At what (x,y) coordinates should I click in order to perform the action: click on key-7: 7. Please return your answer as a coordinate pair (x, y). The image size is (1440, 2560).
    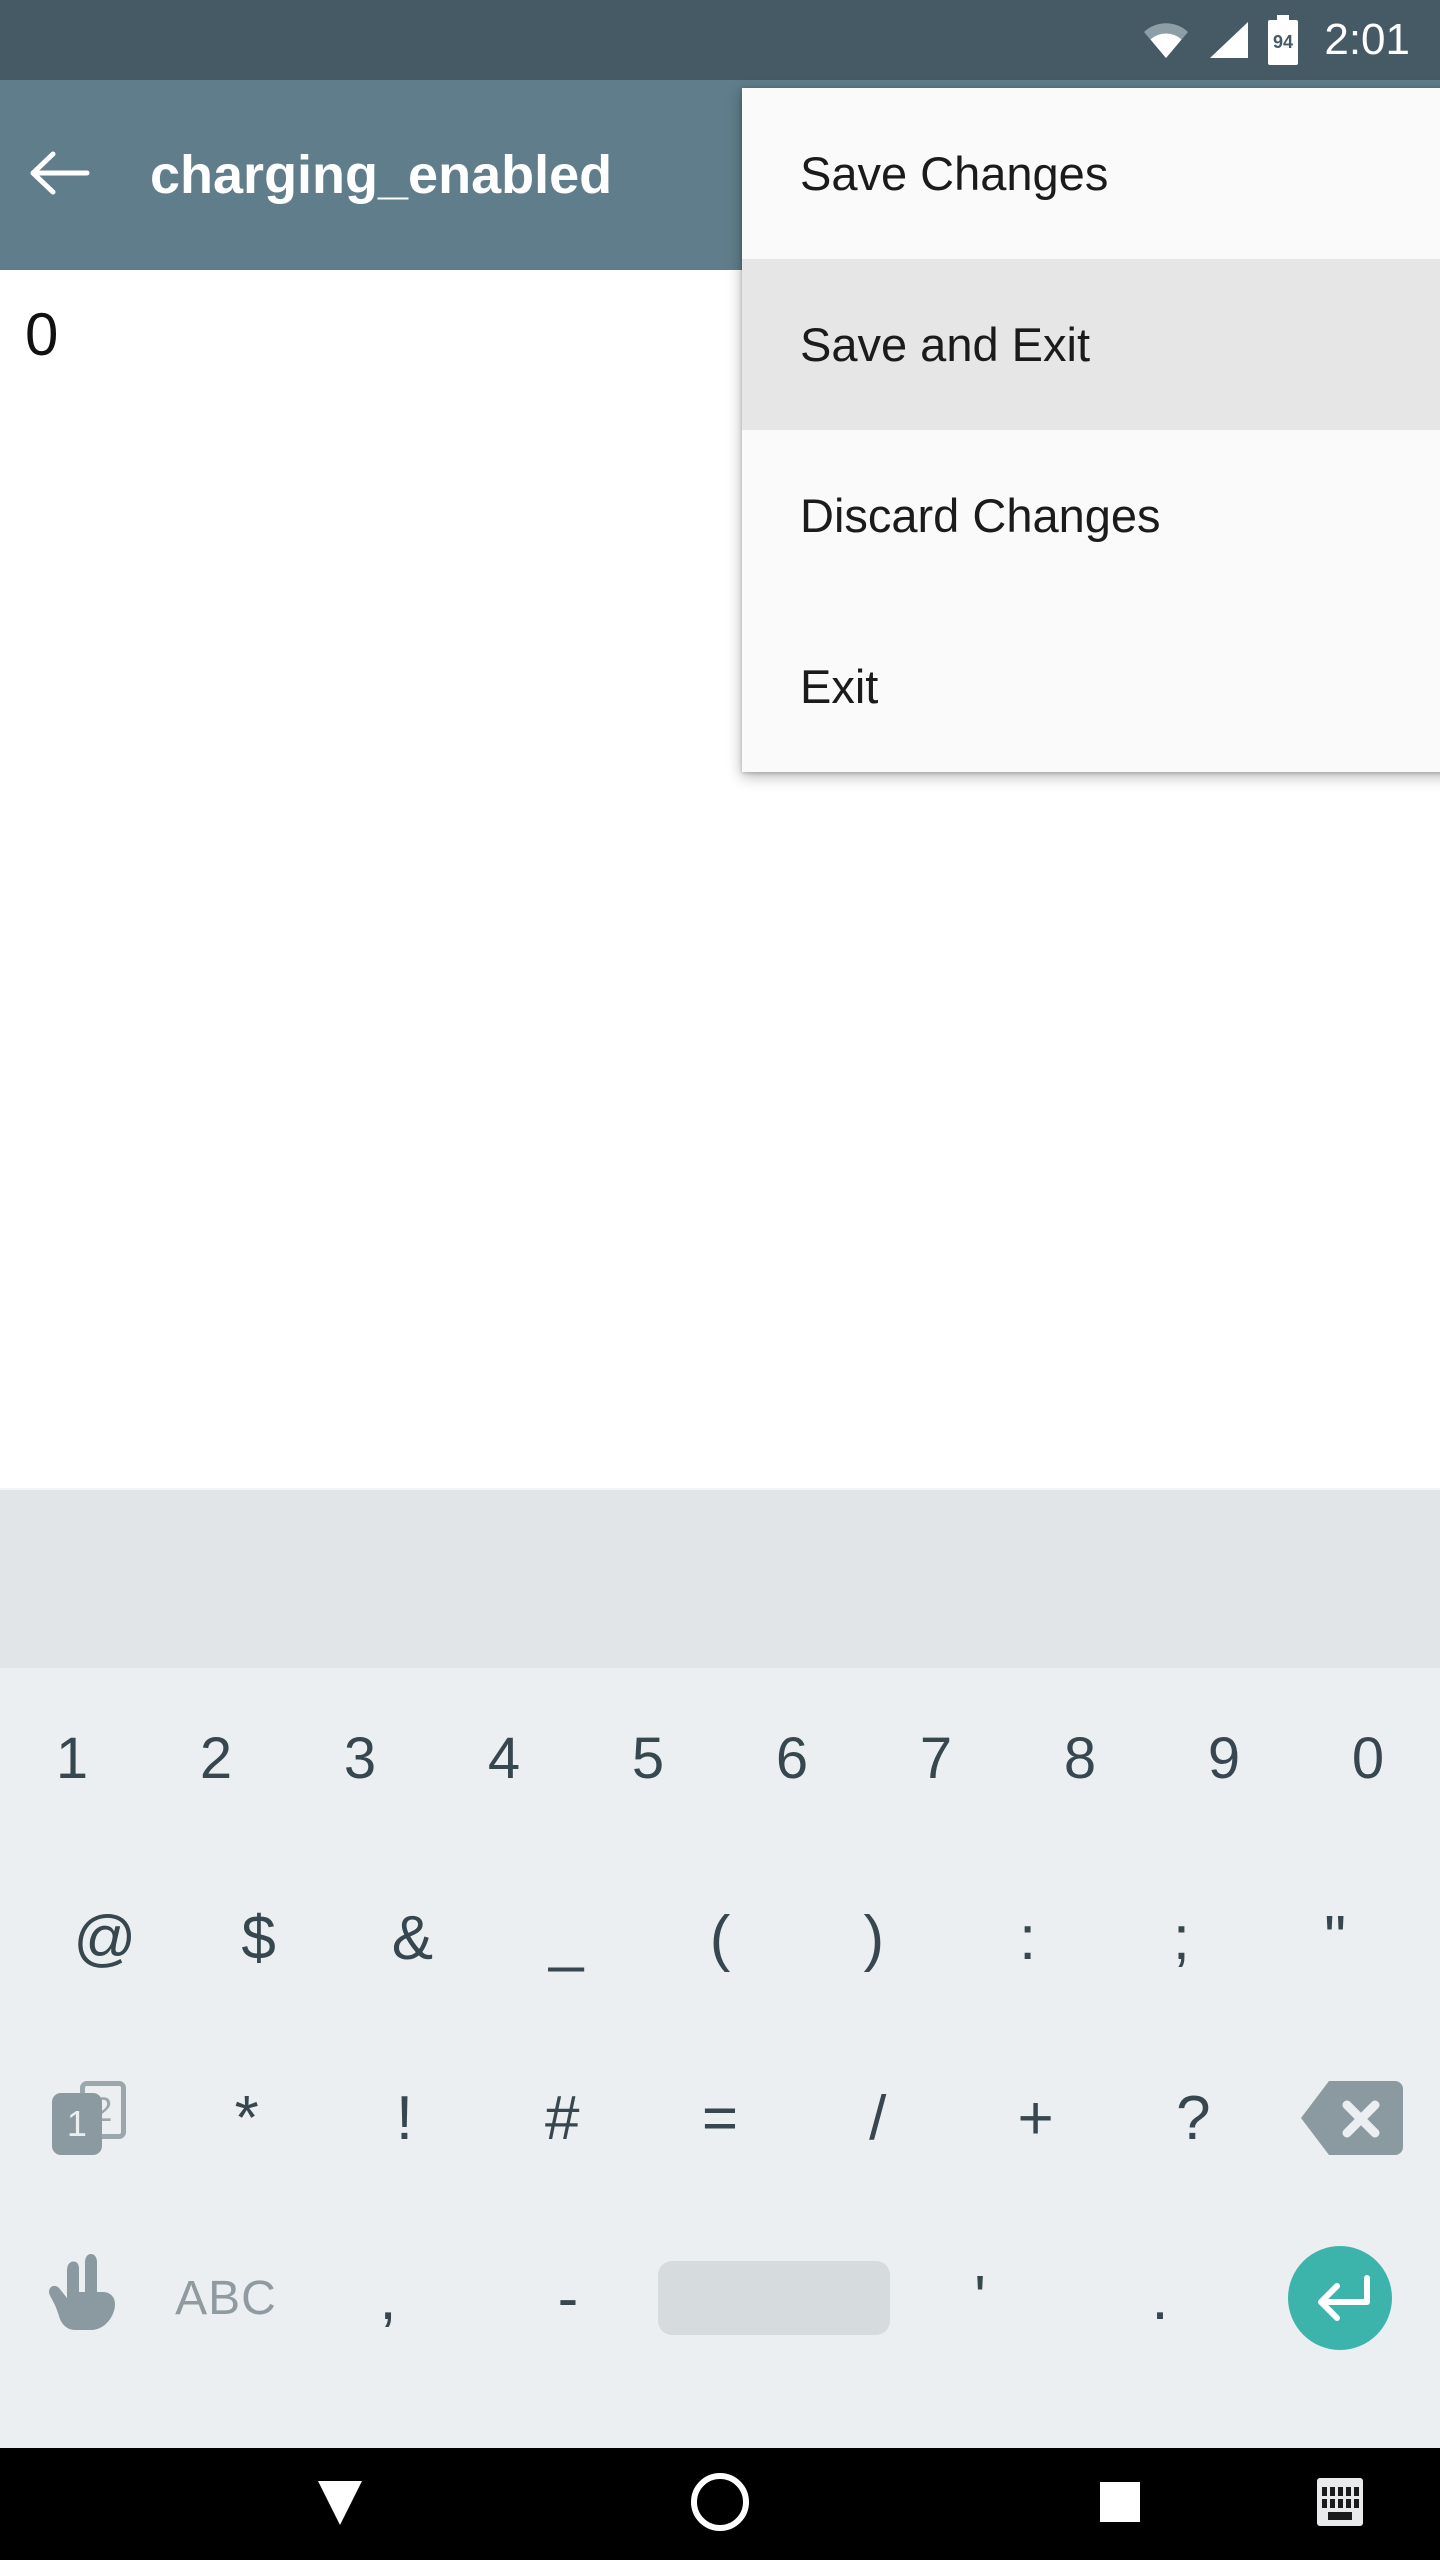
    Looking at the image, I should click on (936, 1758).